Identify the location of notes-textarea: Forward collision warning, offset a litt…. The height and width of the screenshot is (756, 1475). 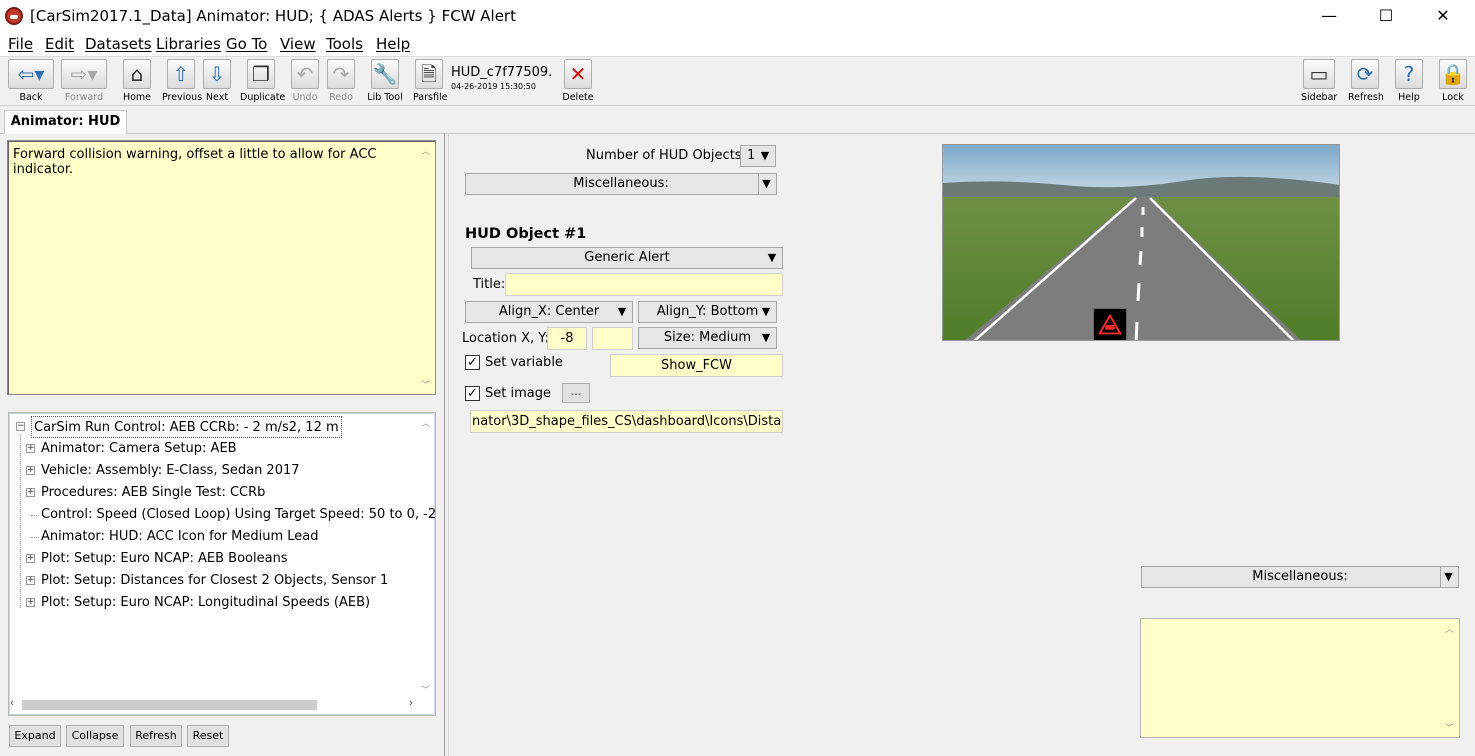
(221, 267).